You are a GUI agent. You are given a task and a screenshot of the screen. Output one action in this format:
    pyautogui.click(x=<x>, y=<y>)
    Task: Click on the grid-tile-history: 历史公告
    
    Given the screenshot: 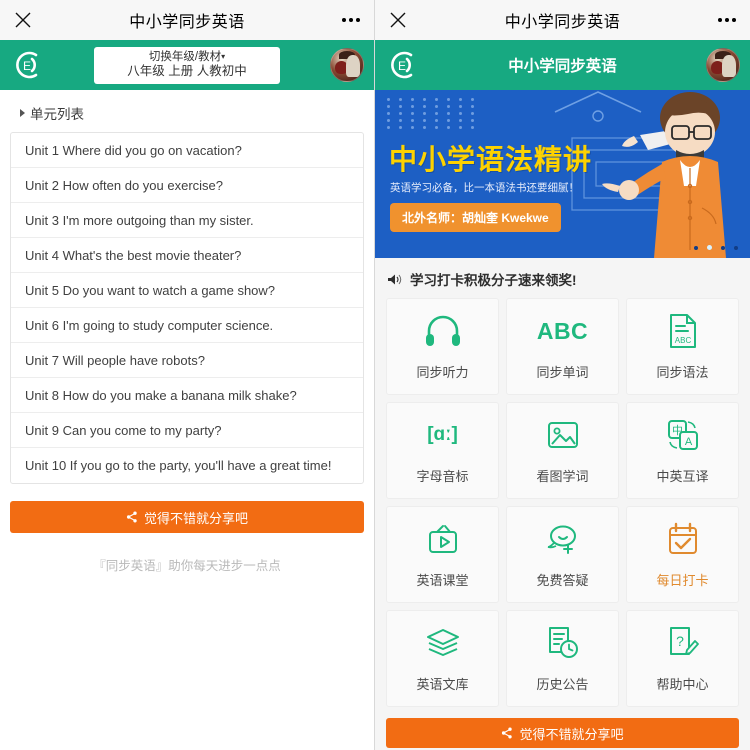 What is the action you would take?
    pyautogui.click(x=562, y=658)
    